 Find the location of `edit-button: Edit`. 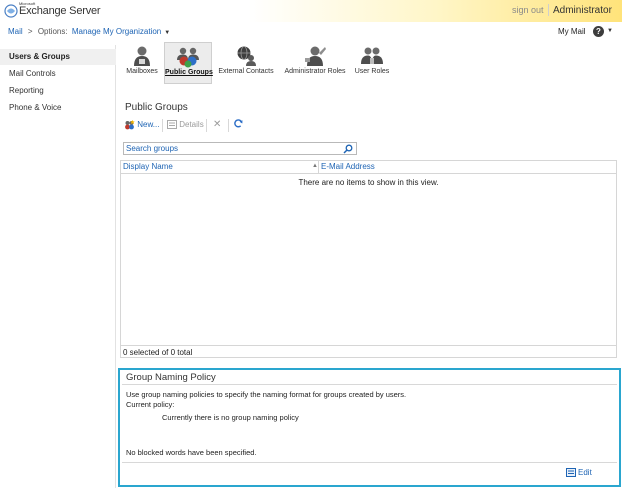

edit-button: Edit is located at coordinates (579, 474).